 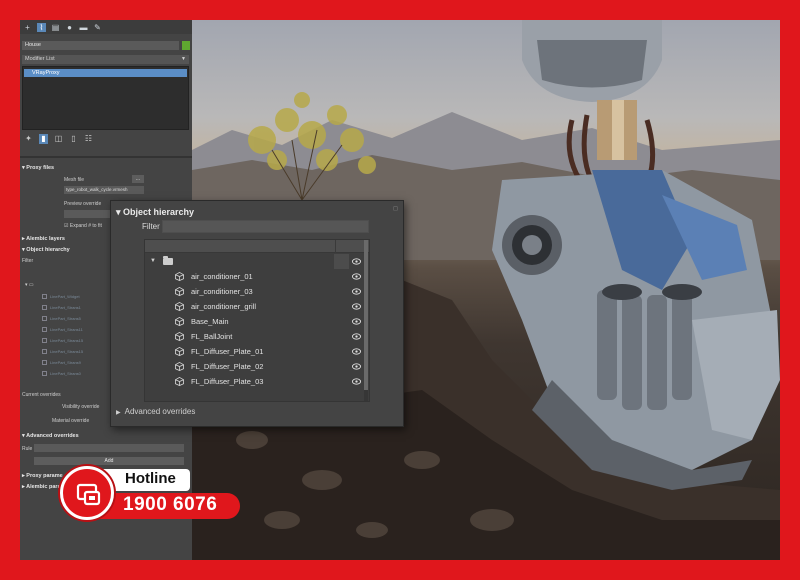 I want to click on mesh-file-label: Mesh file, so click(x=74, y=180).